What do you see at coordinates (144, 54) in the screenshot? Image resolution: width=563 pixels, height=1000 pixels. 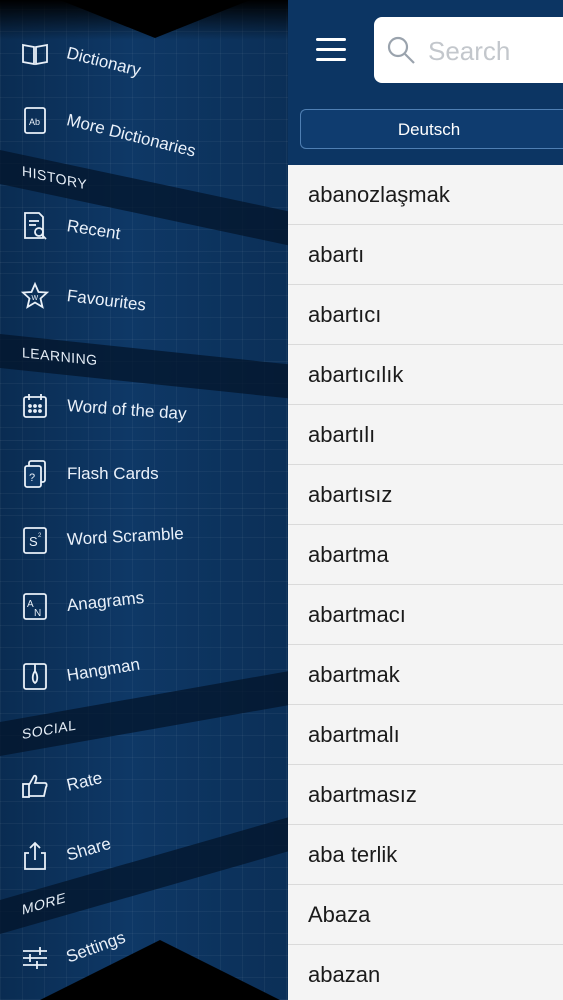 I see `sidebar-item-dictionary: Dictionary` at bounding box center [144, 54].